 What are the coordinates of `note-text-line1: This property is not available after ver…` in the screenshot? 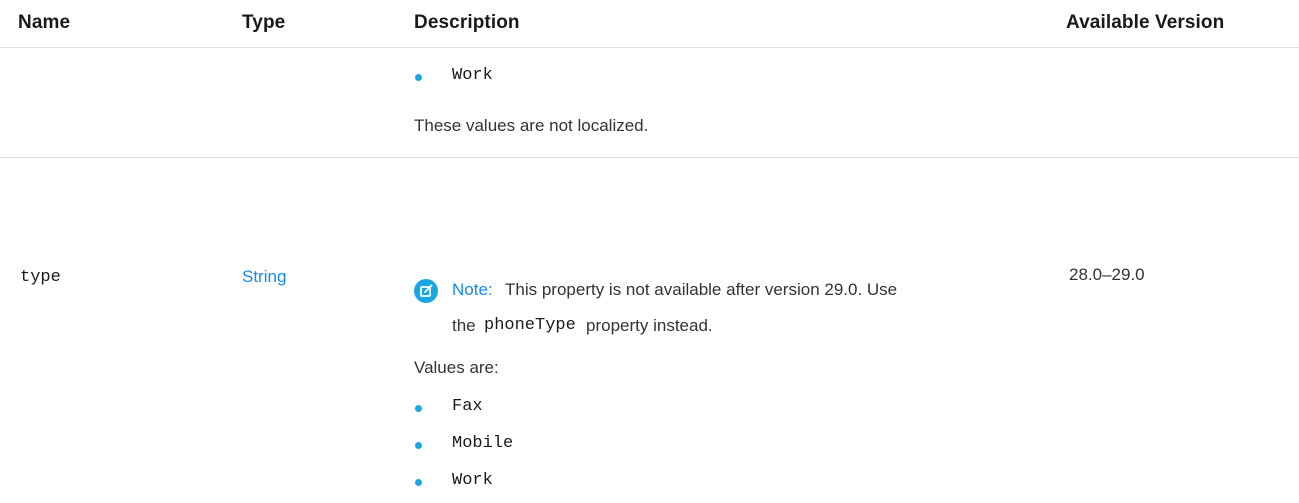 It's located at (701, 289).